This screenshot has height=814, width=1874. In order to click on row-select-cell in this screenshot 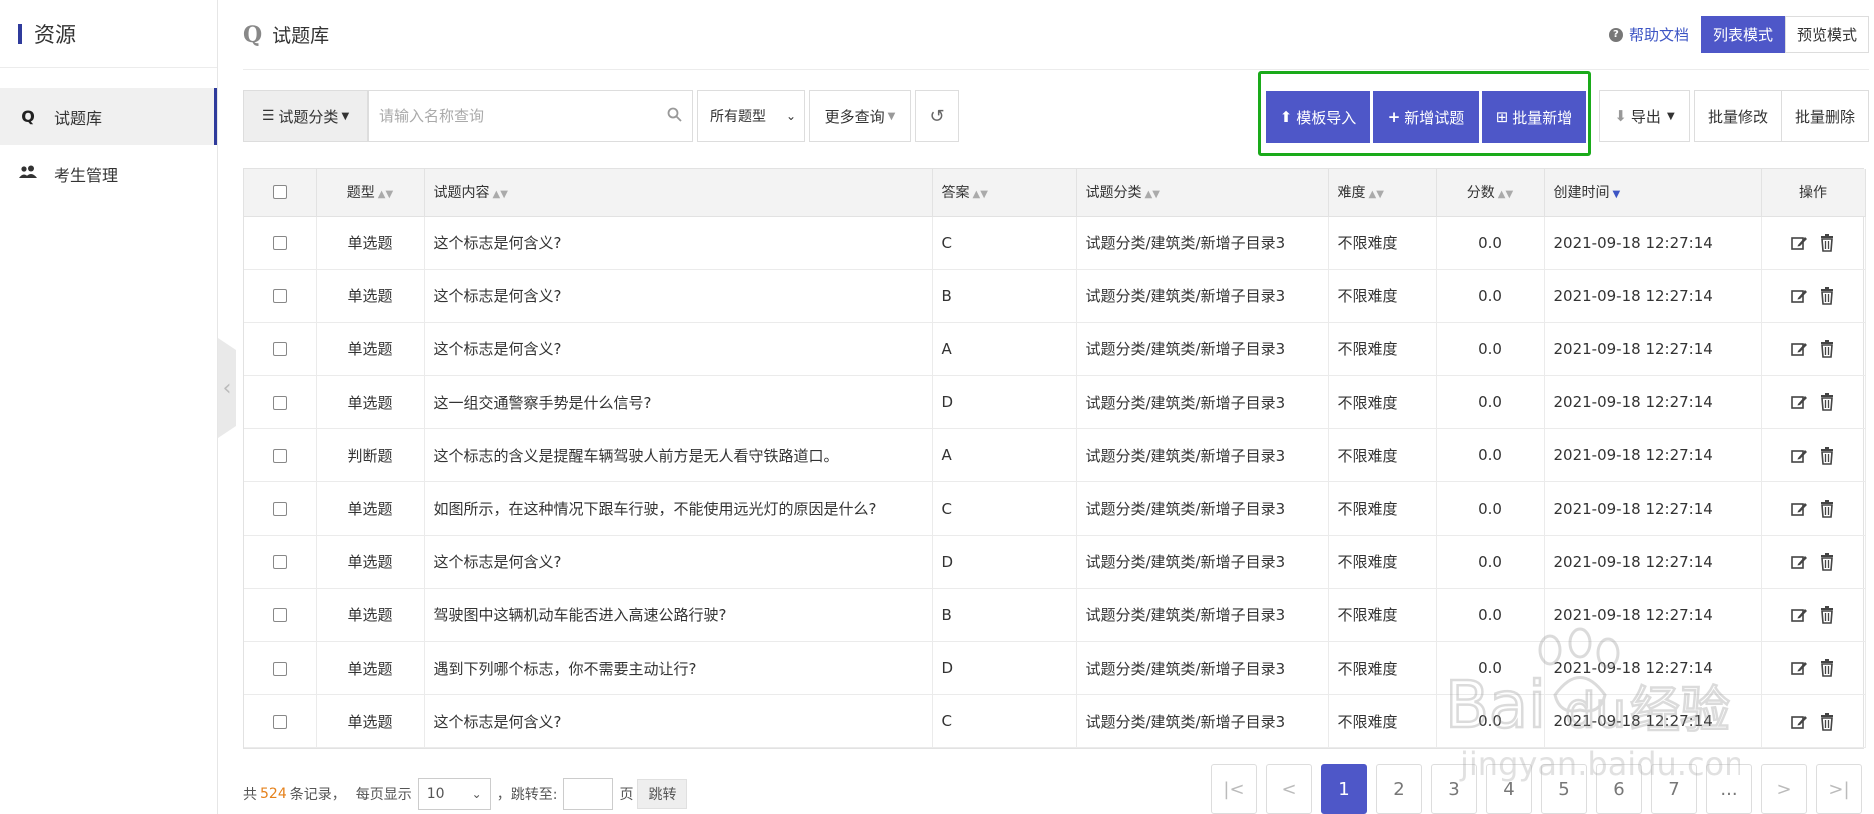, I will do `click(280, 721)`.